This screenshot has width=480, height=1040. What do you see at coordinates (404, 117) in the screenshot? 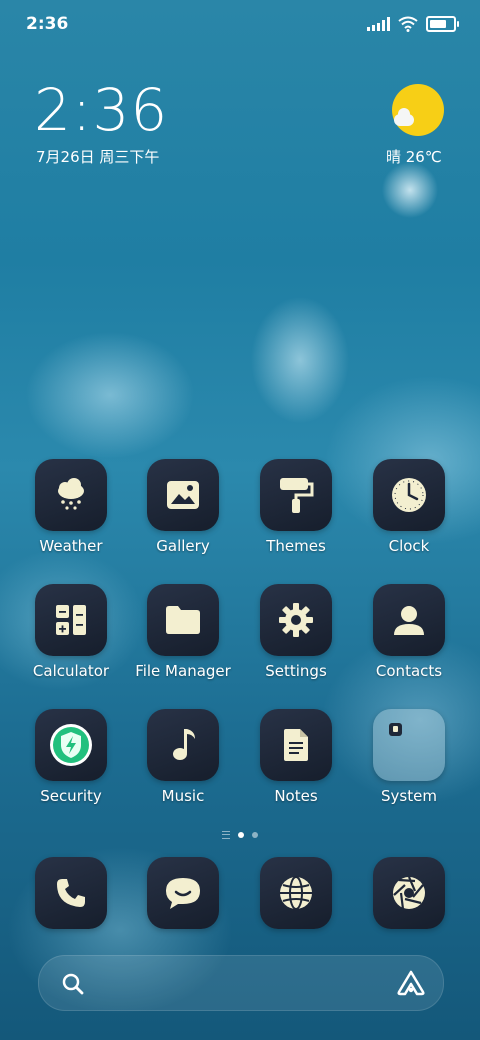
I see `cloud-icon` at bounding box center [404, 117].